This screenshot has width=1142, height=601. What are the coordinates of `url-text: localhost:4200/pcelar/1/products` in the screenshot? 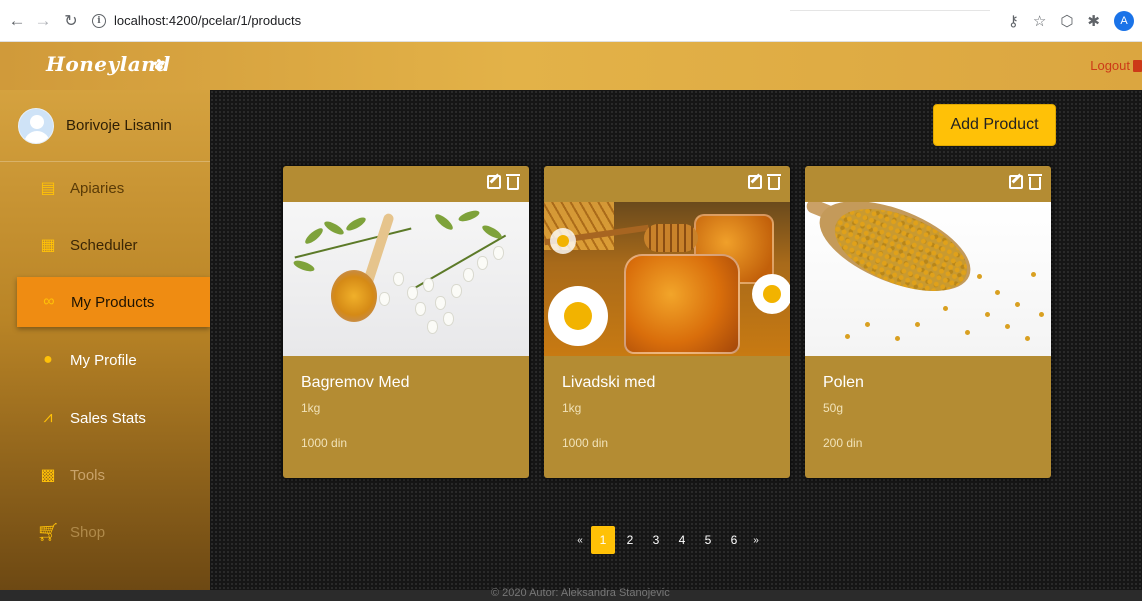 It's located at (207, 20).